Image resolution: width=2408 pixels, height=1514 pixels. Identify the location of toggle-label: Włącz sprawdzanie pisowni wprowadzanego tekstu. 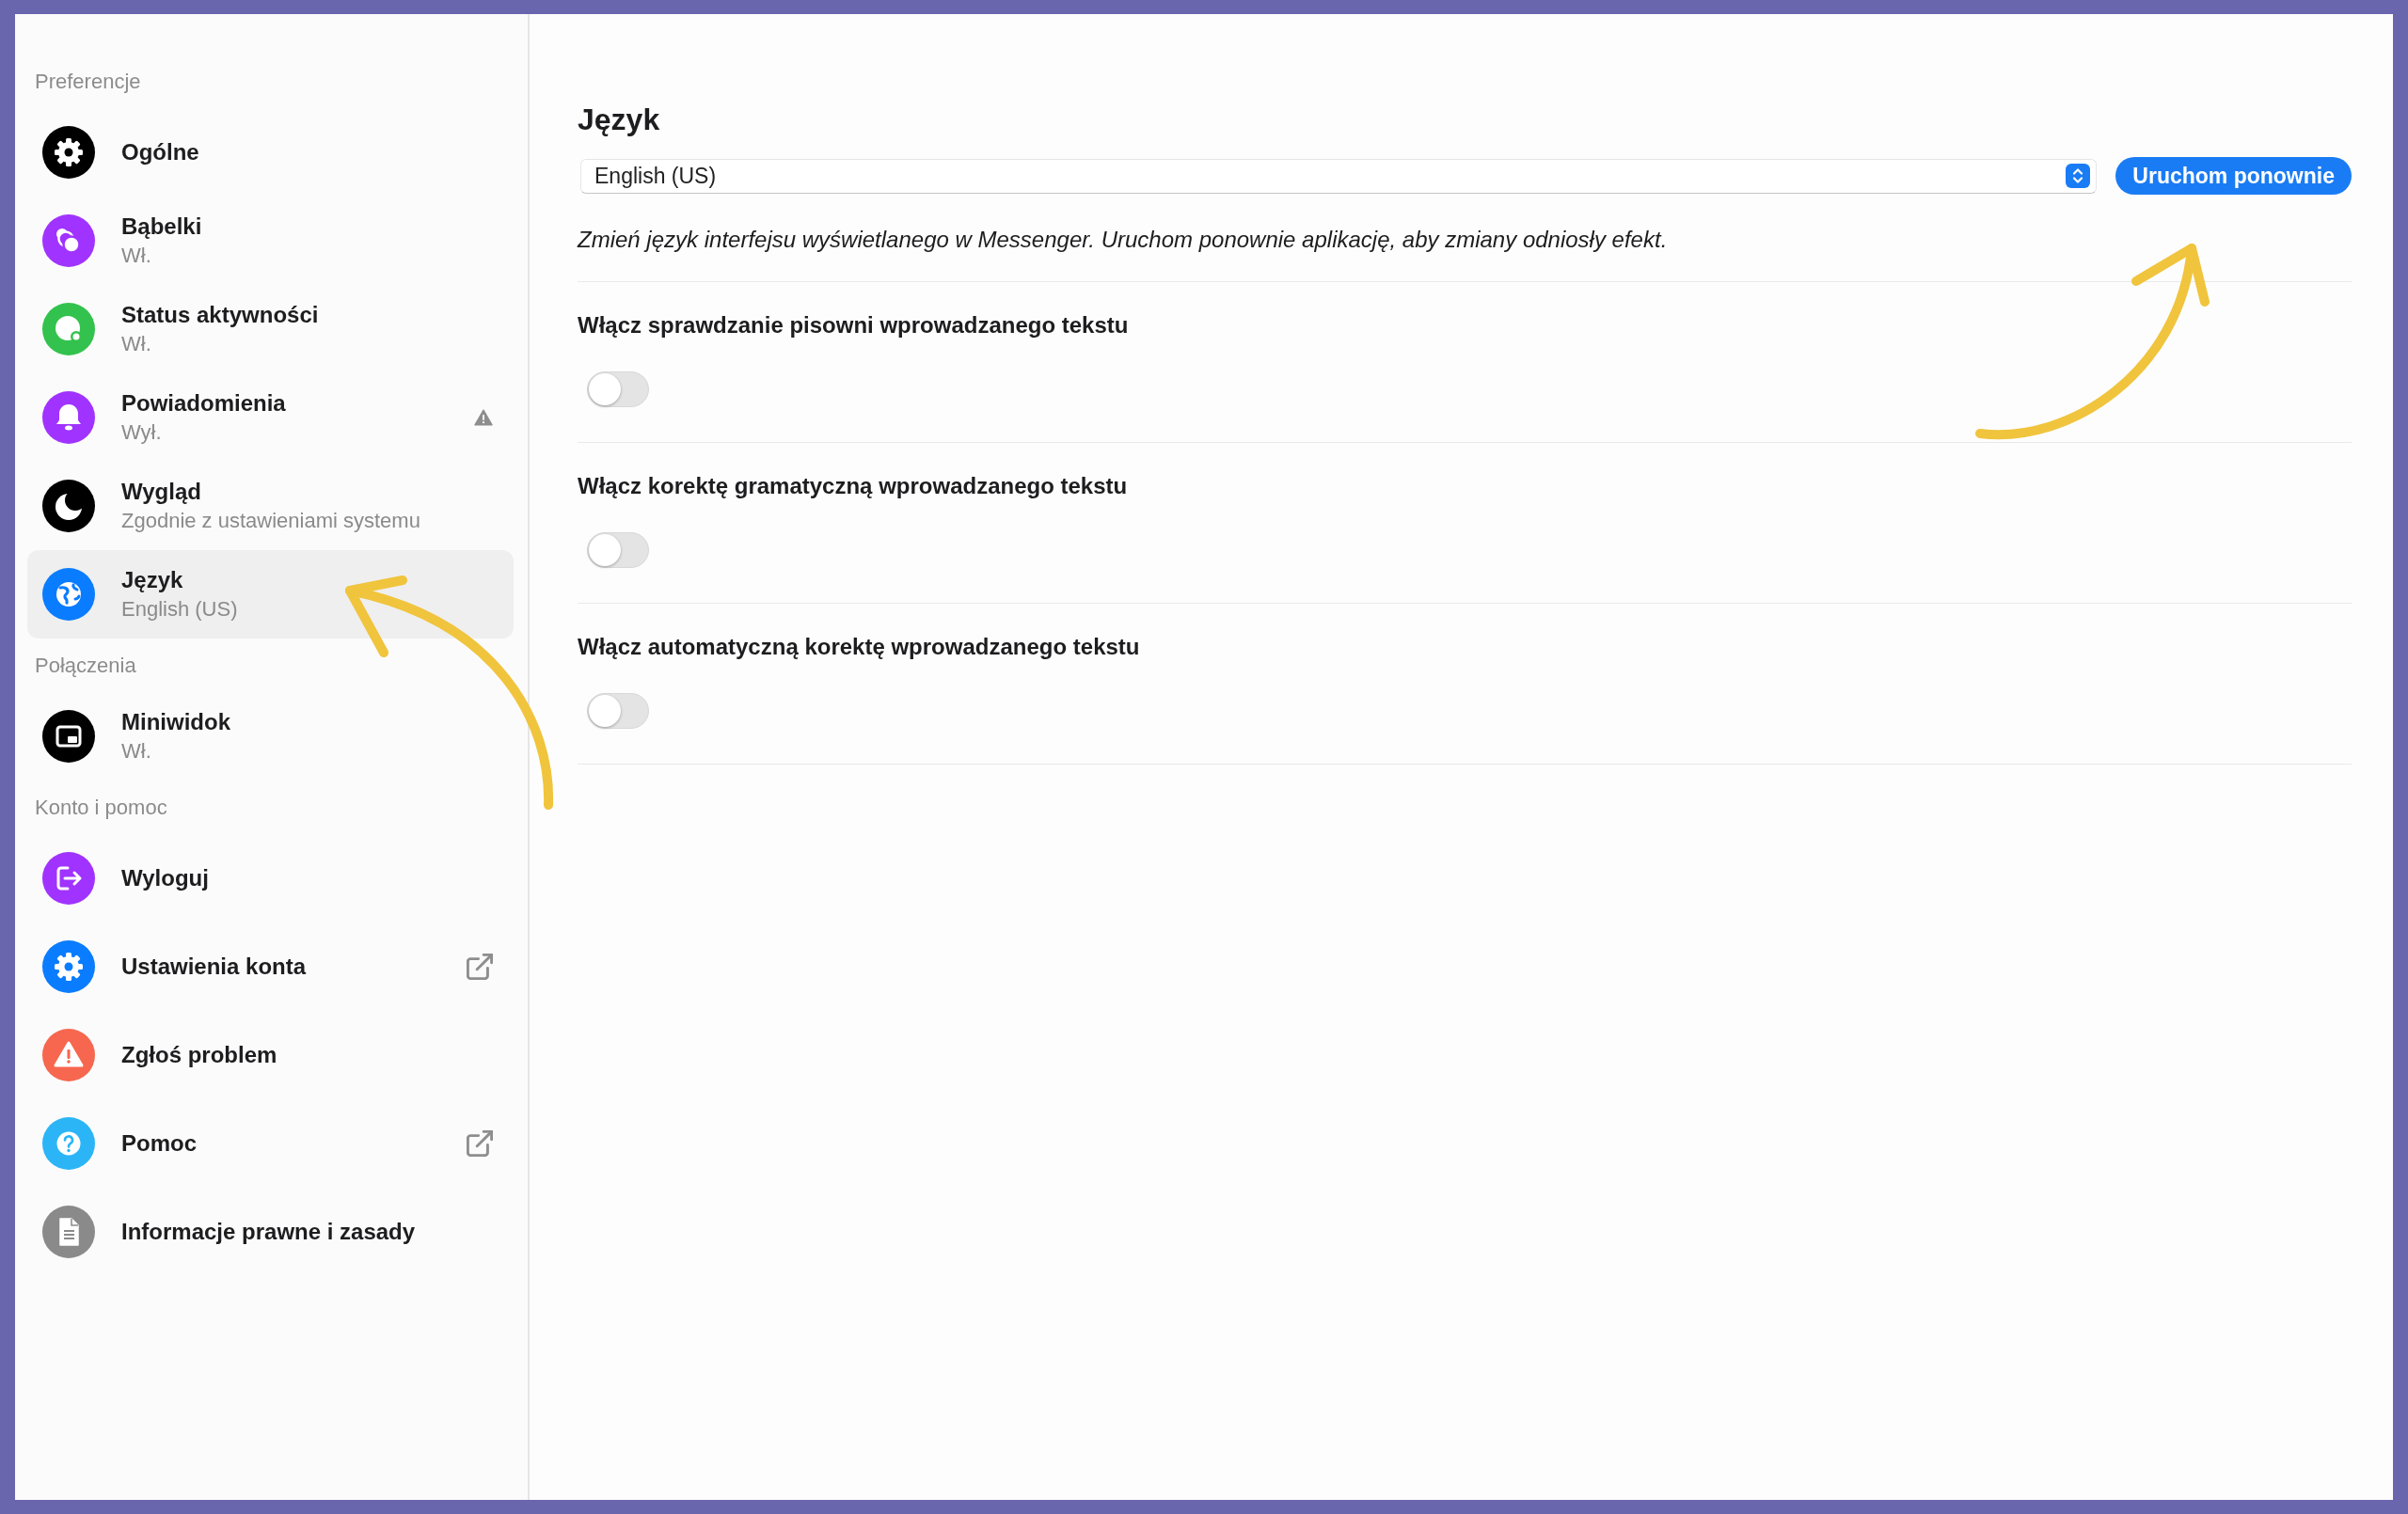
(854, 325).